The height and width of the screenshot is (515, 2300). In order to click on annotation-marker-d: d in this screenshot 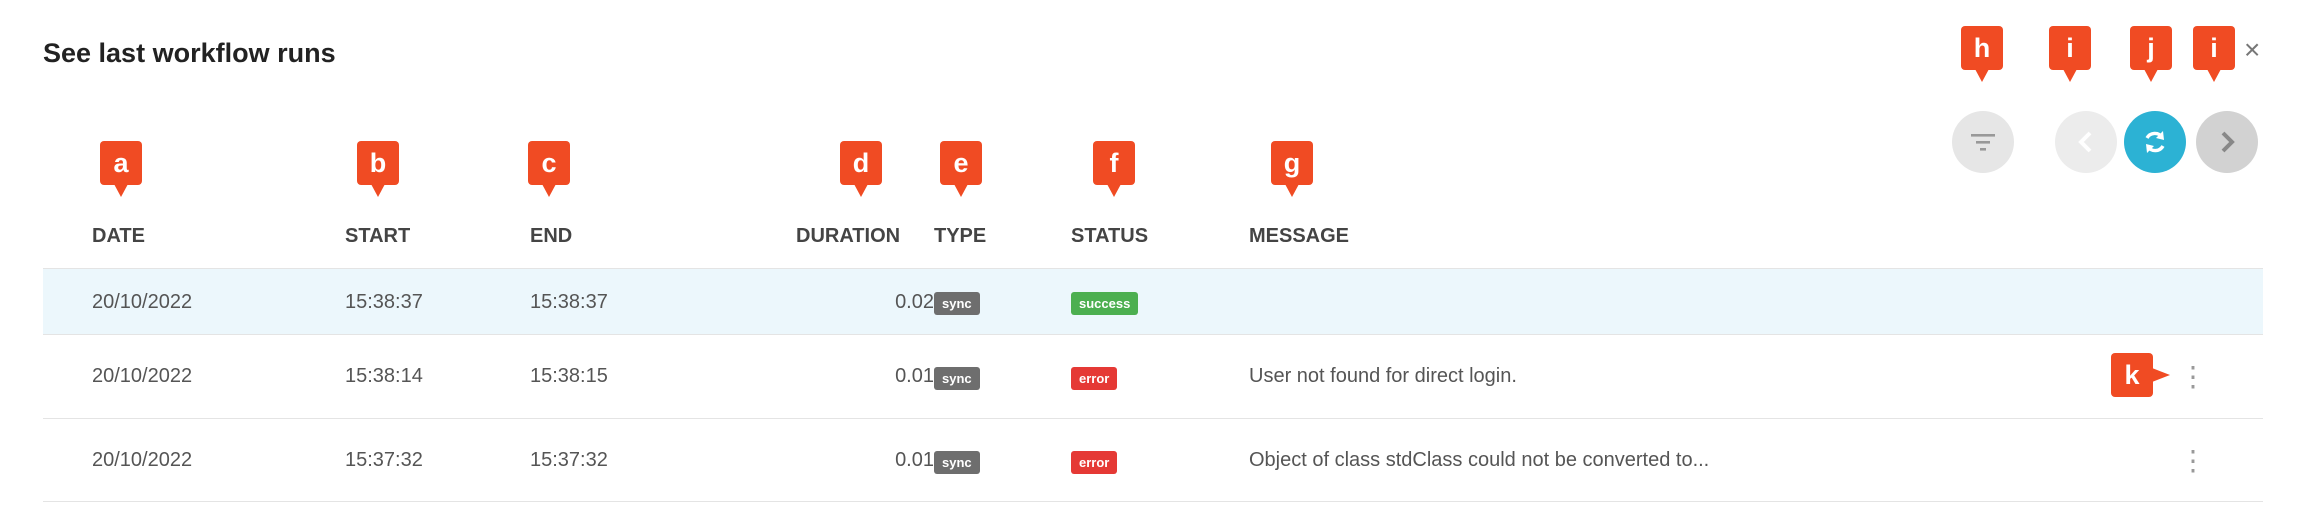, I will do `click(861, 169)`.